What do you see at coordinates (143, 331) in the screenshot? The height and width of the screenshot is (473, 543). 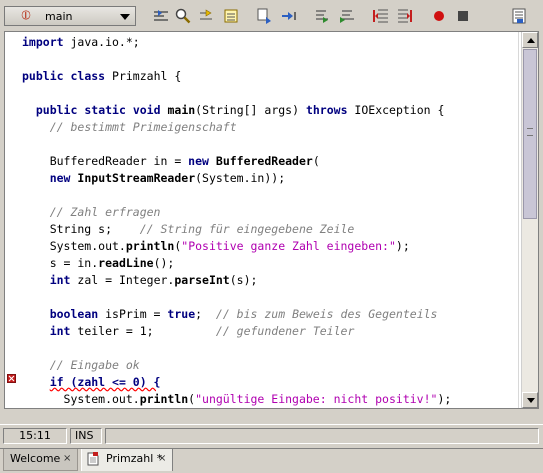 I see `code-token: teiler = 1;` at bounding box center [143, 331].